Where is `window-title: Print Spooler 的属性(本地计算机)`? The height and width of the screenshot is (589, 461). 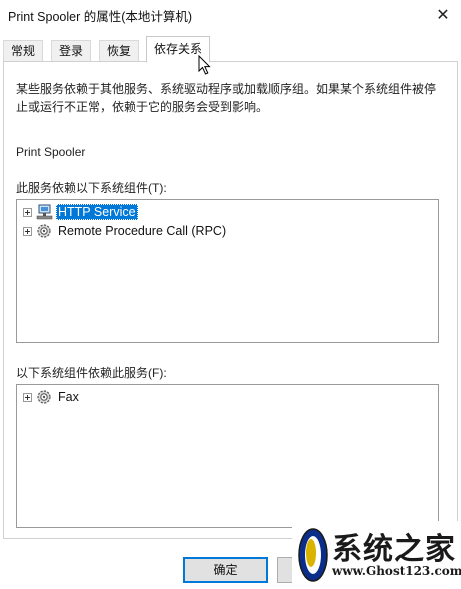 window-title: Print Spooler 的属性(本地计算机) is located at coordinates (100, 17).